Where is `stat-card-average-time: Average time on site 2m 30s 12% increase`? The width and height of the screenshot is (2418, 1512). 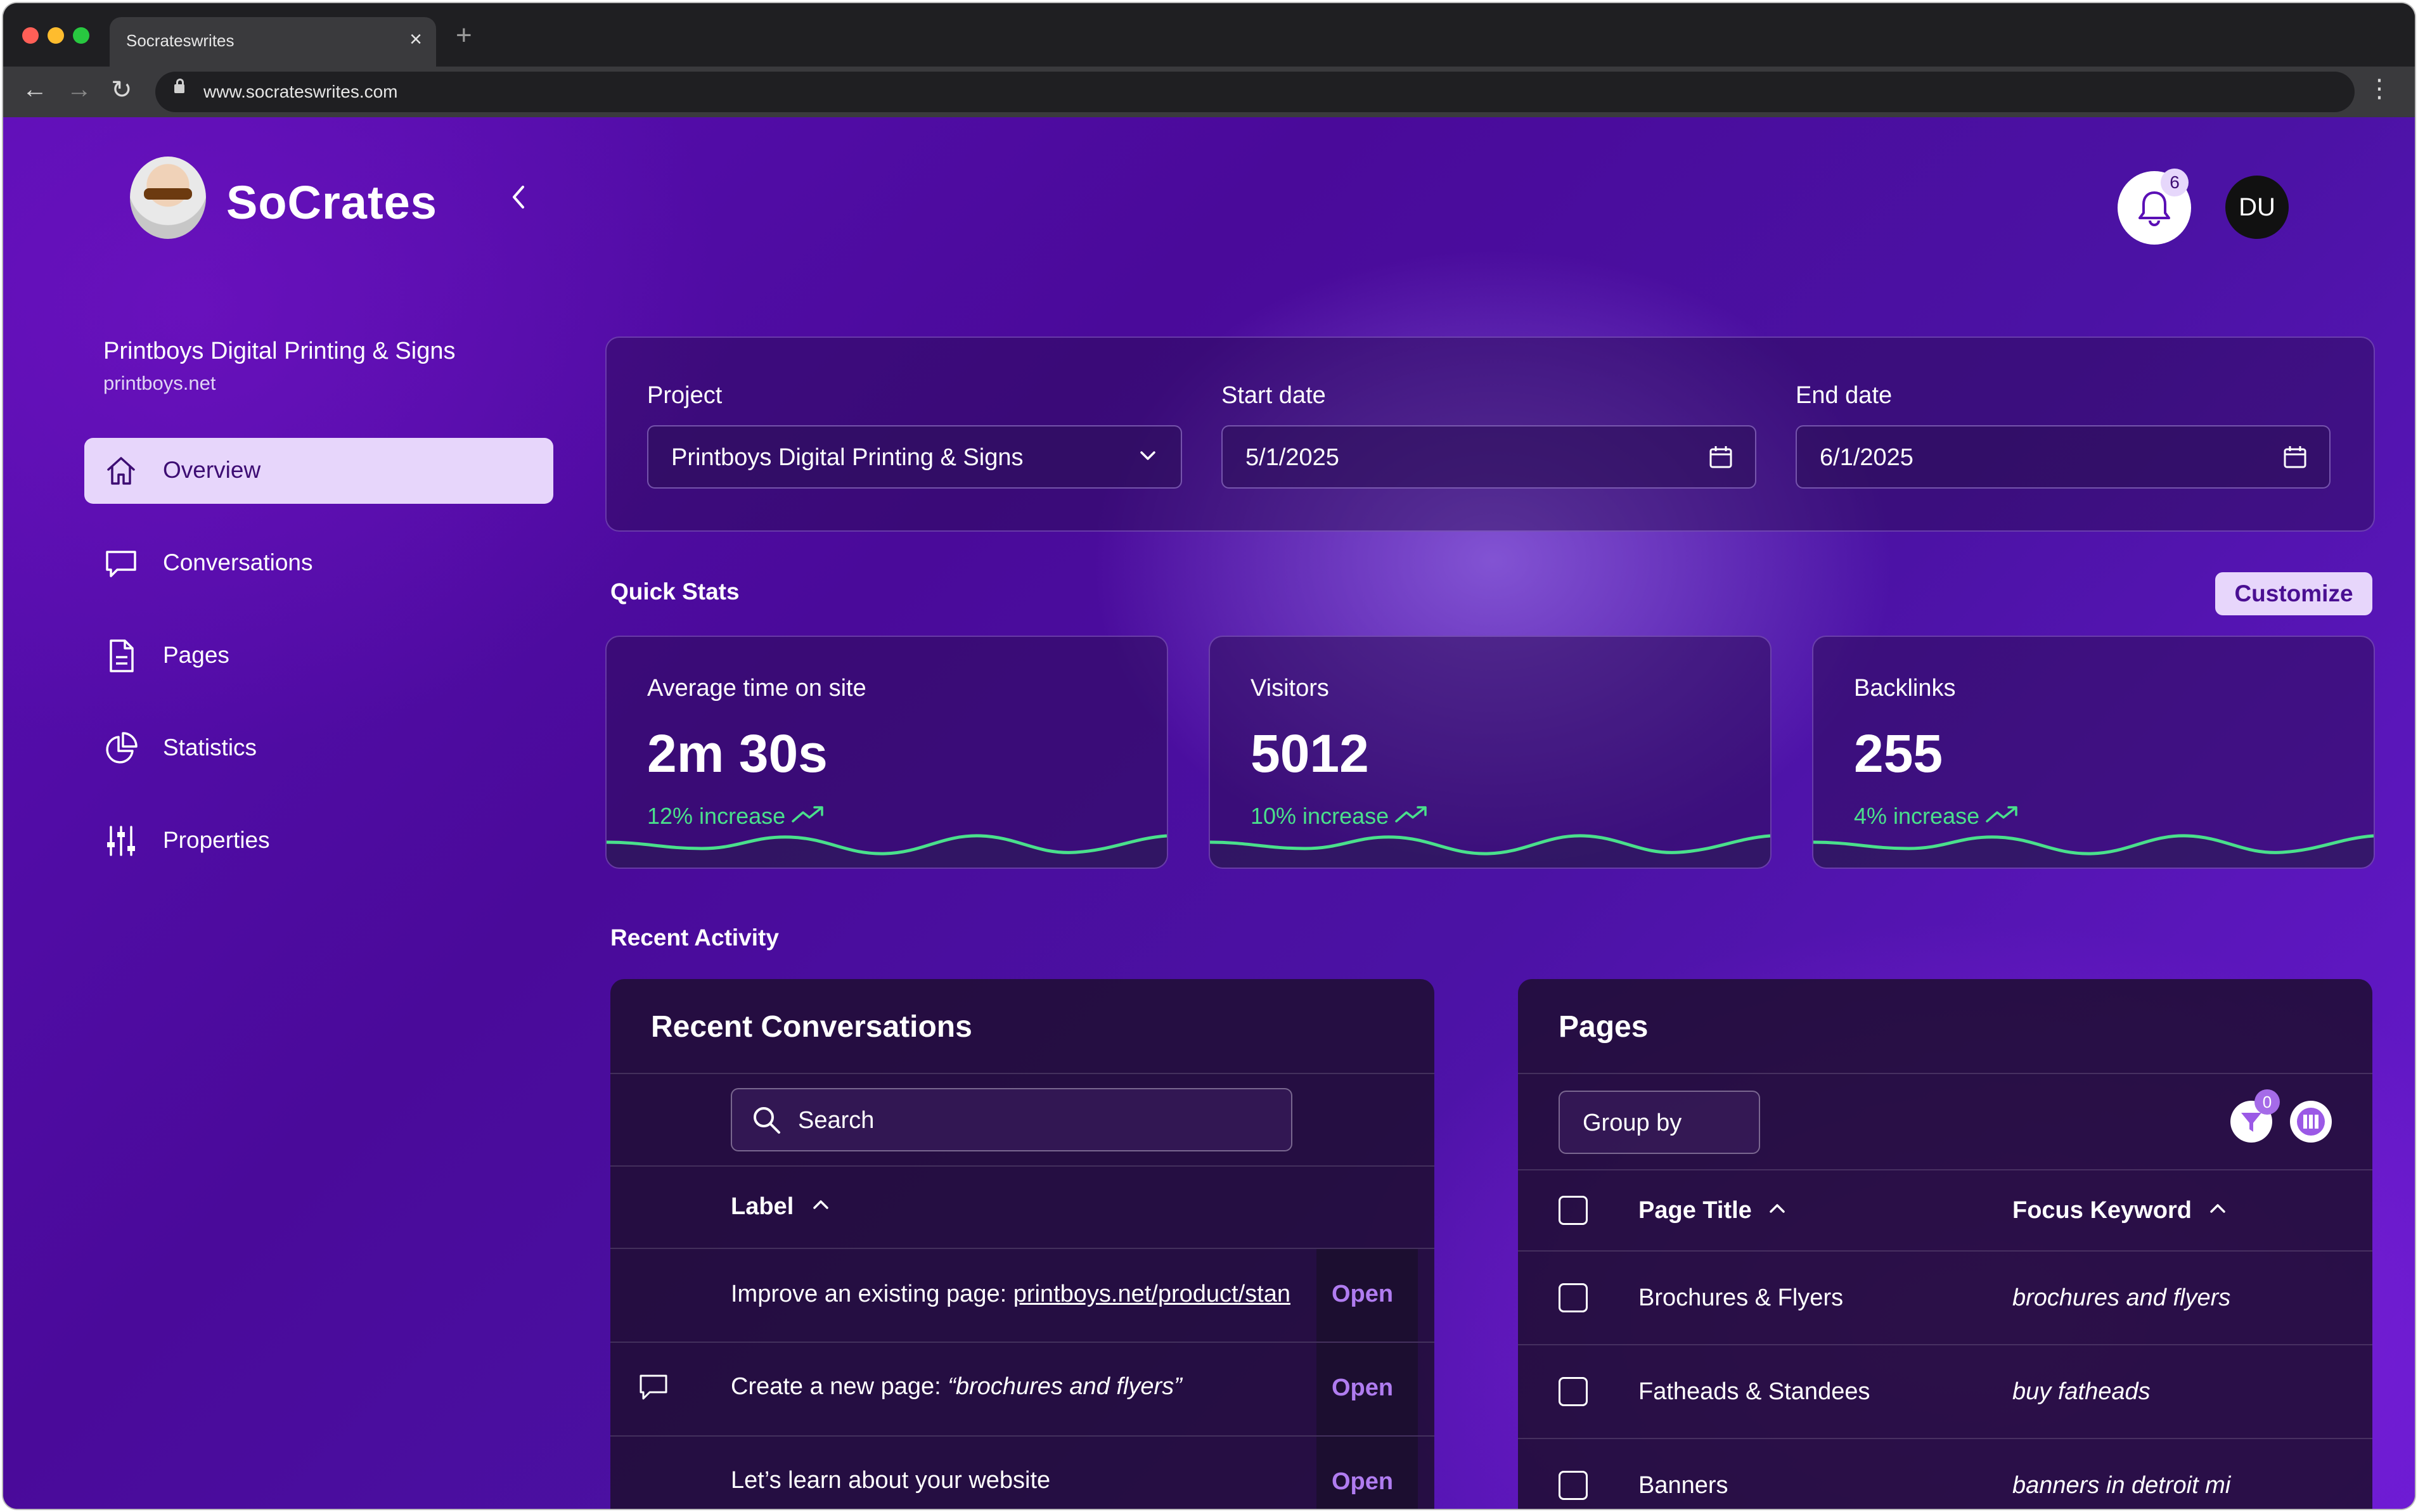
stat-card-average-time: Average time on site 2m 30s 12% increase is located at coordinates (886, 752).